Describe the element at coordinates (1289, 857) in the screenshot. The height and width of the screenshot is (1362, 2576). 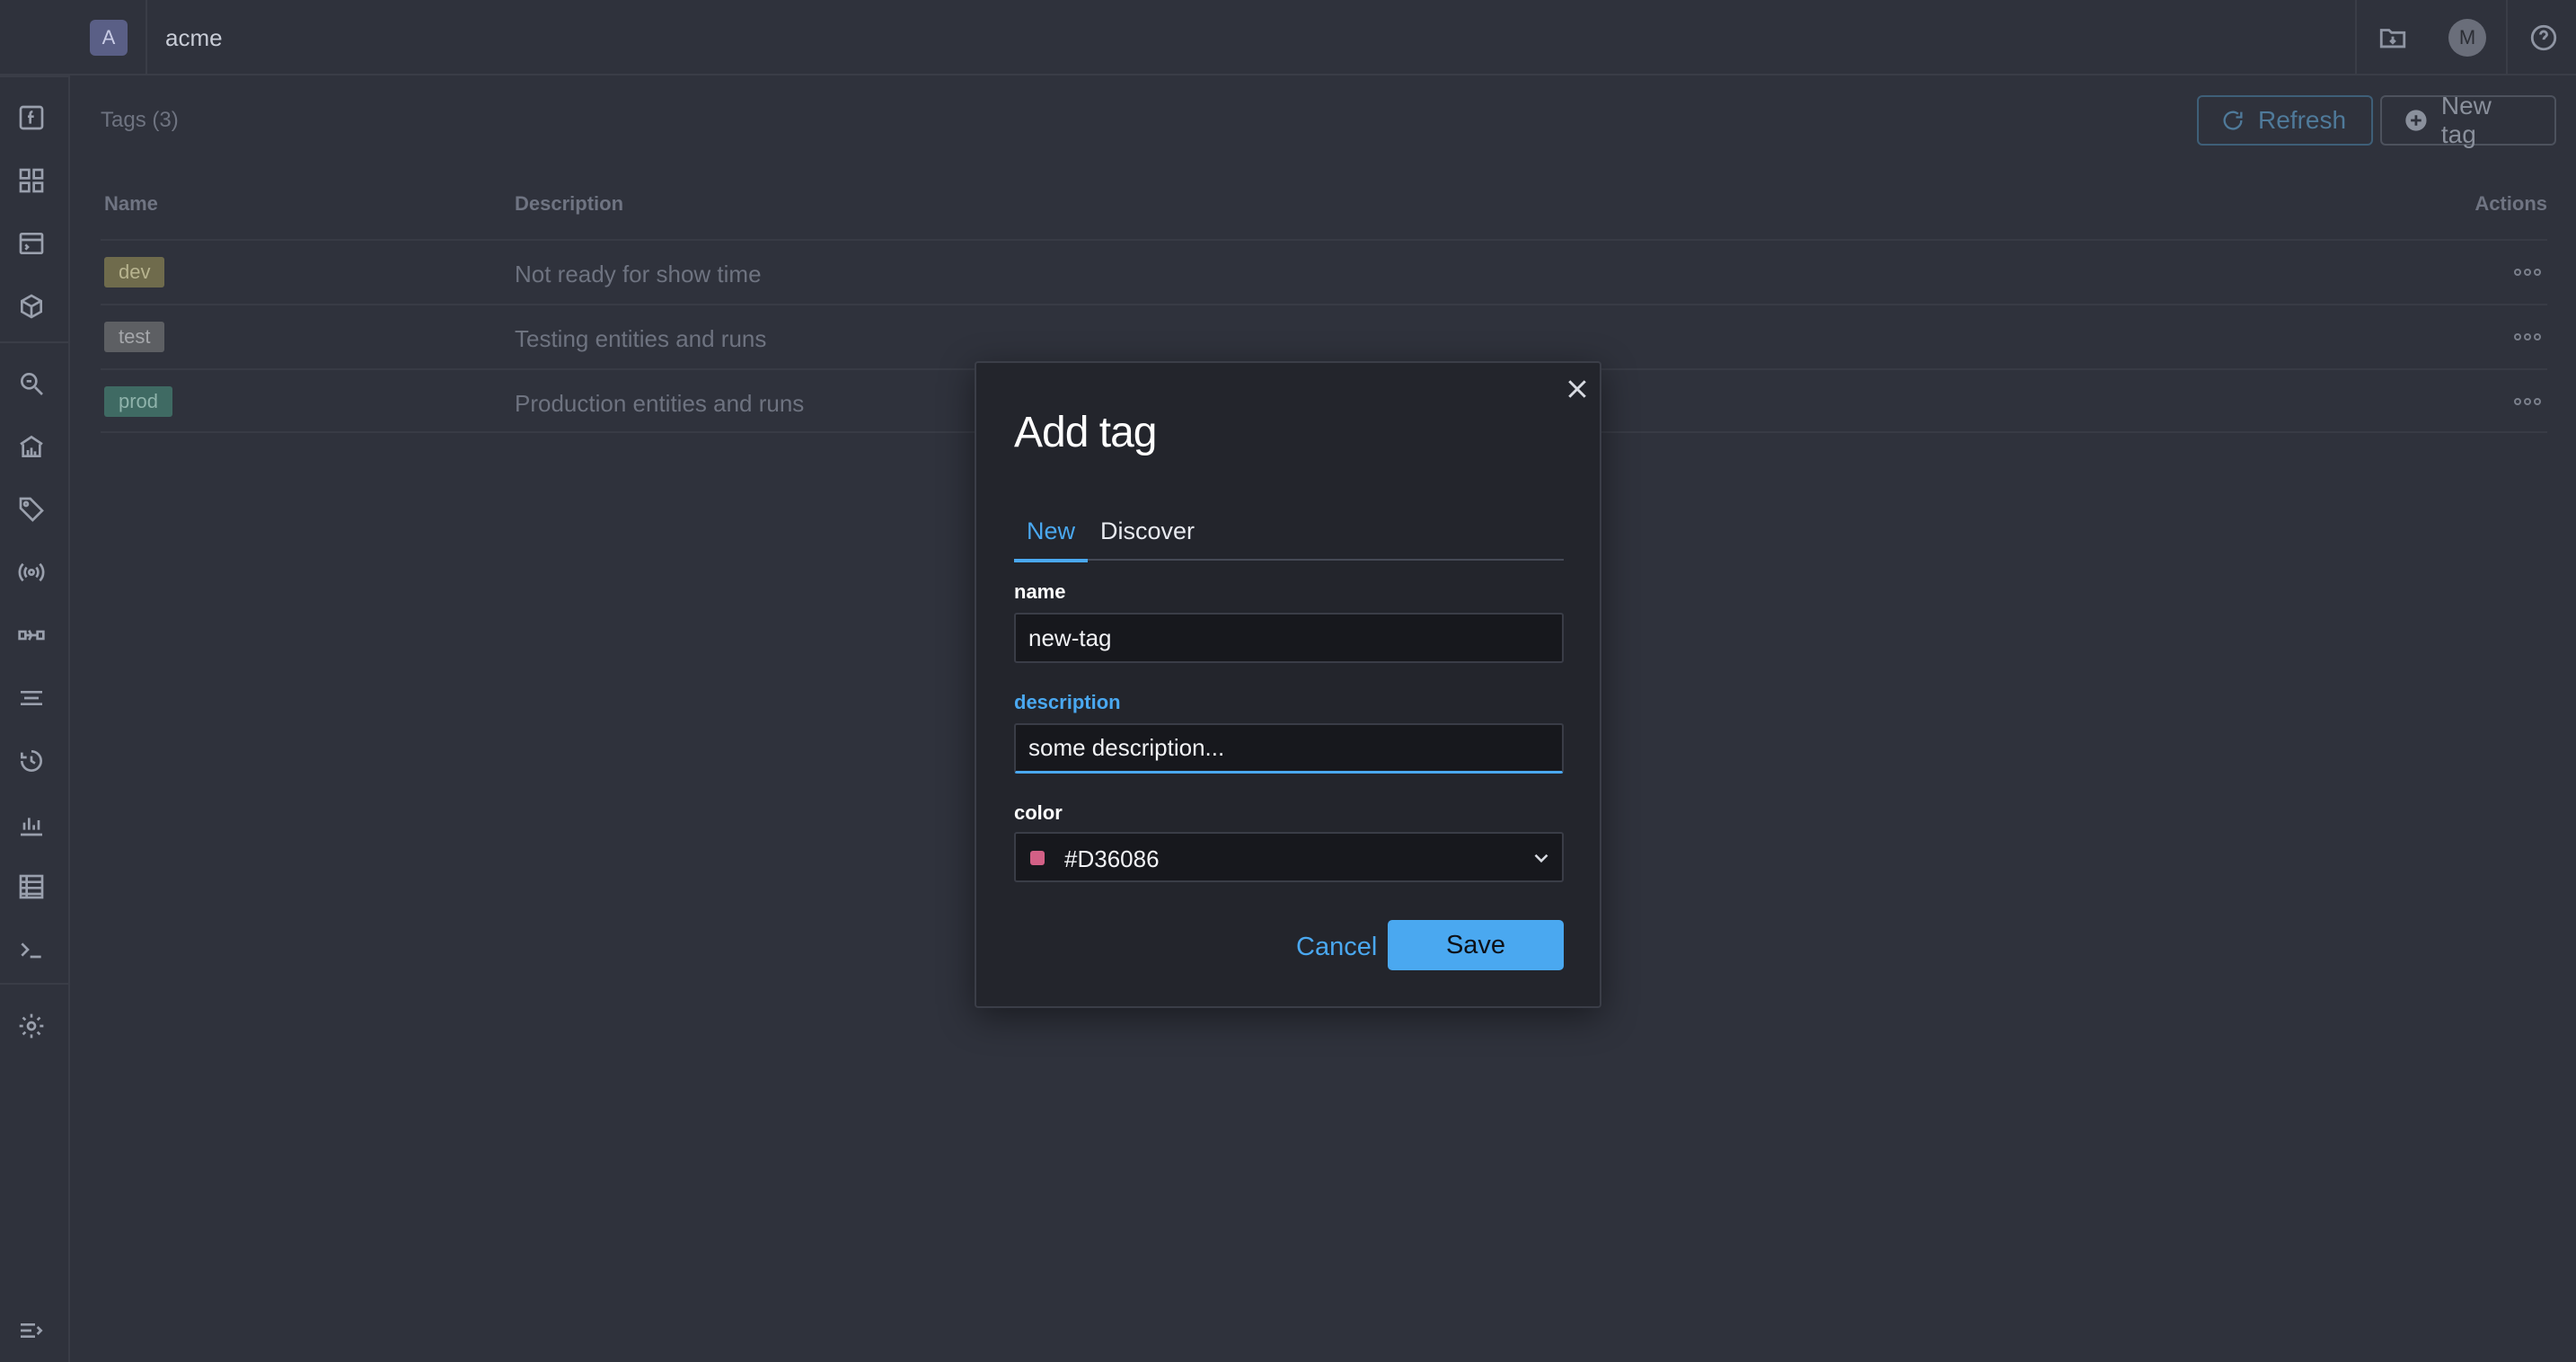
I see `color-select: #D36086` at that location.